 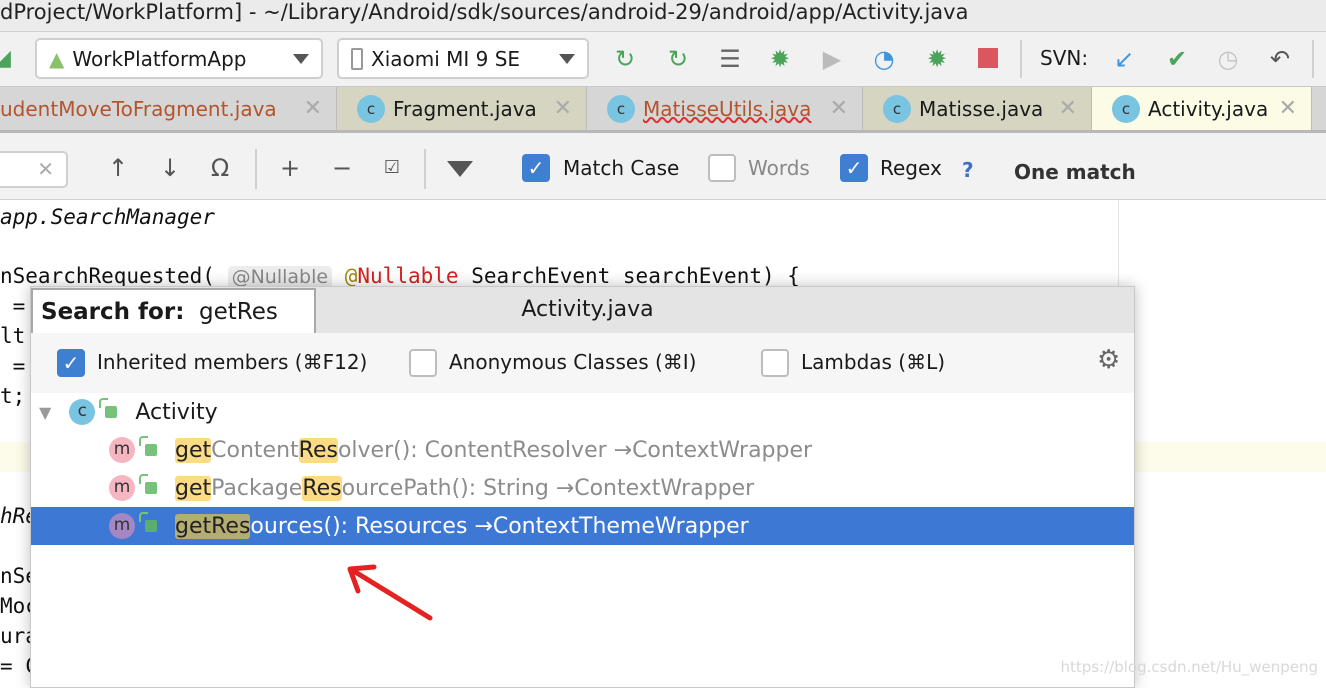 I want to click on code-line: app.SearchManager, so click(x=107, y=217).